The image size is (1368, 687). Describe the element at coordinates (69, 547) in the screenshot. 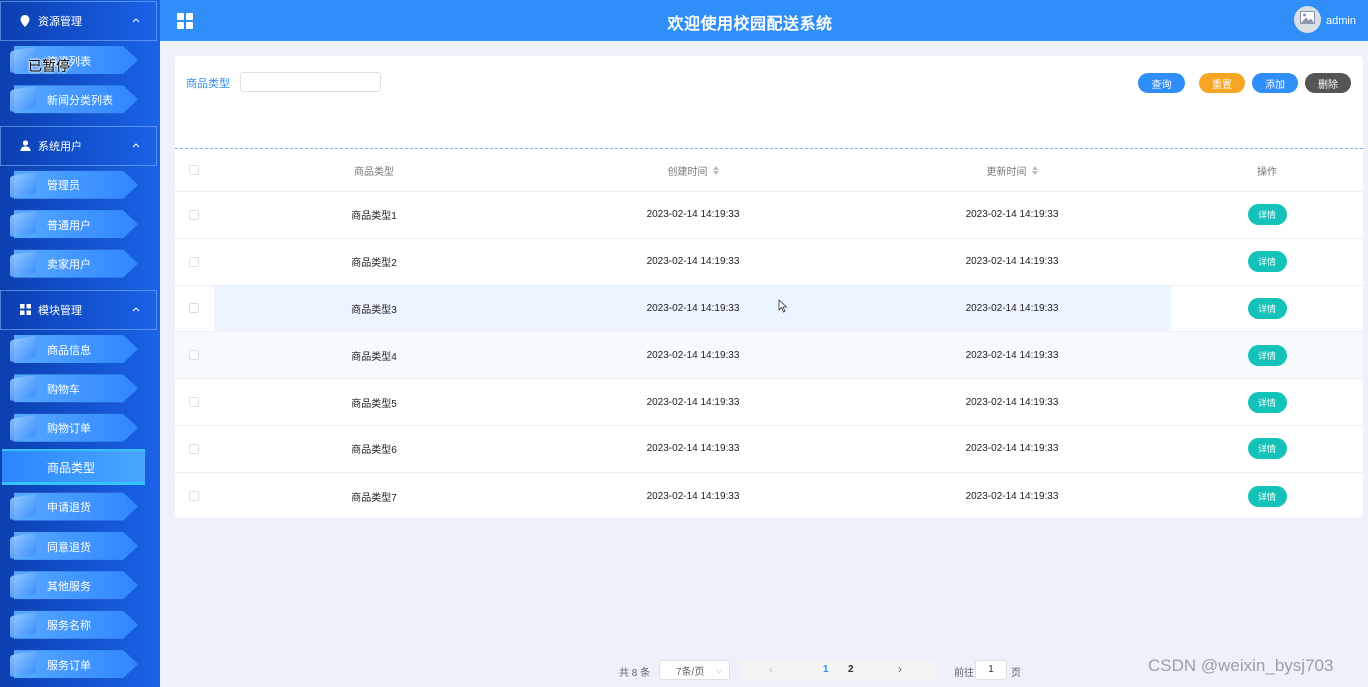

I see `sidebar-item-label: 同意退货` at that location.